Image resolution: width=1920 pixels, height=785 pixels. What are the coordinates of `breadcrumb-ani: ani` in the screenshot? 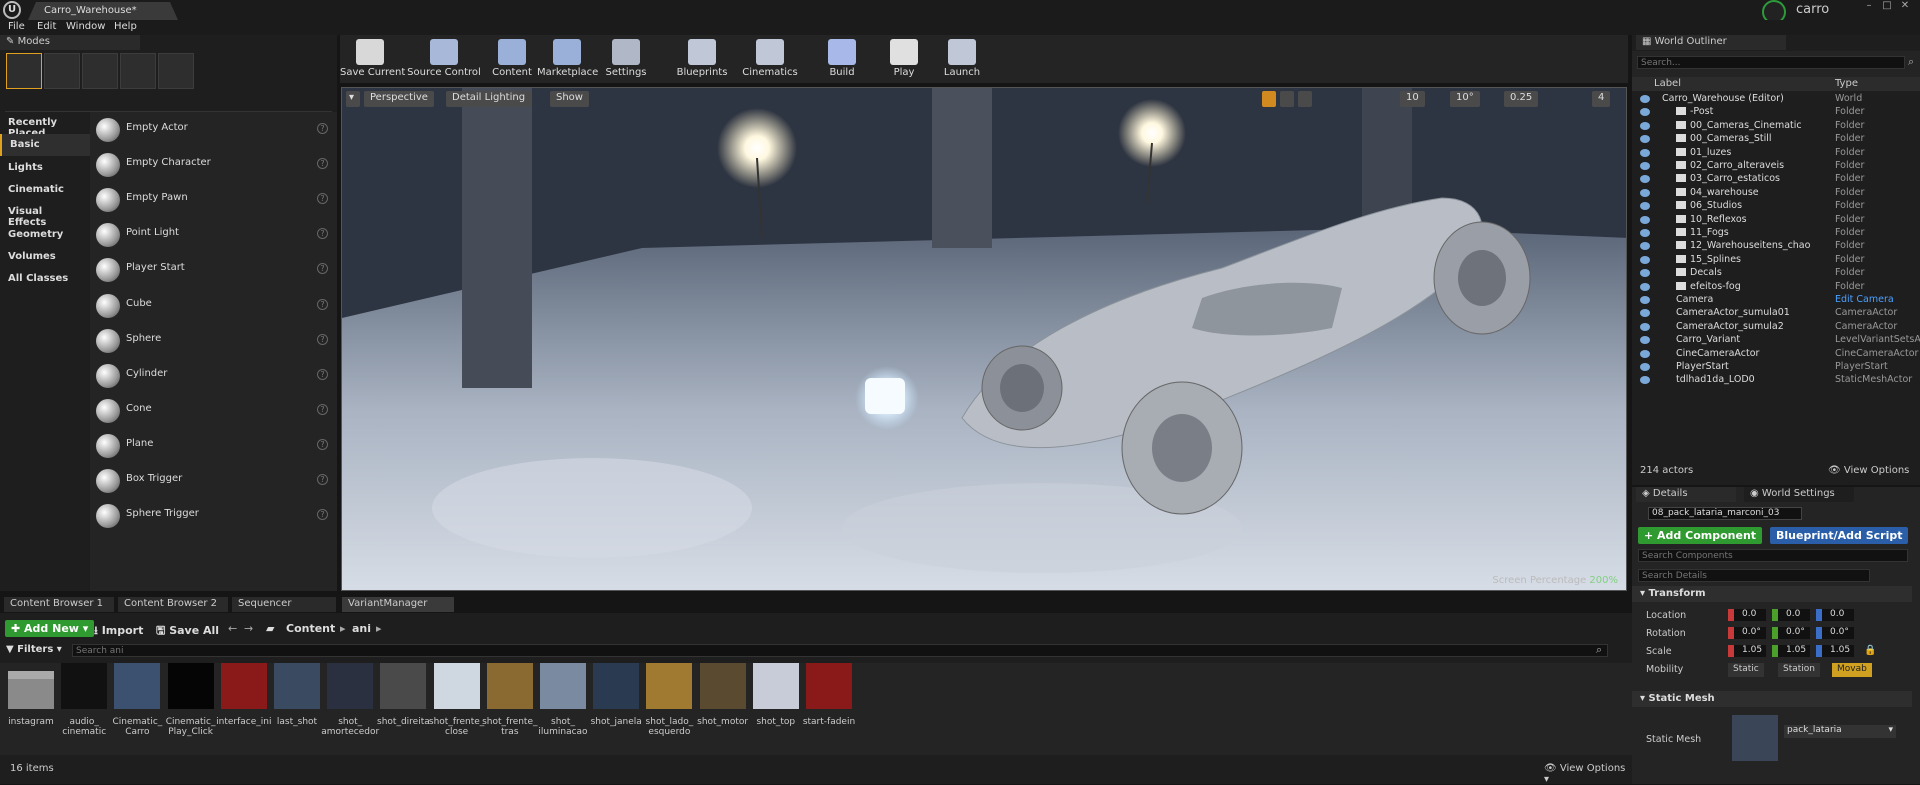 It's located at (361, 628).